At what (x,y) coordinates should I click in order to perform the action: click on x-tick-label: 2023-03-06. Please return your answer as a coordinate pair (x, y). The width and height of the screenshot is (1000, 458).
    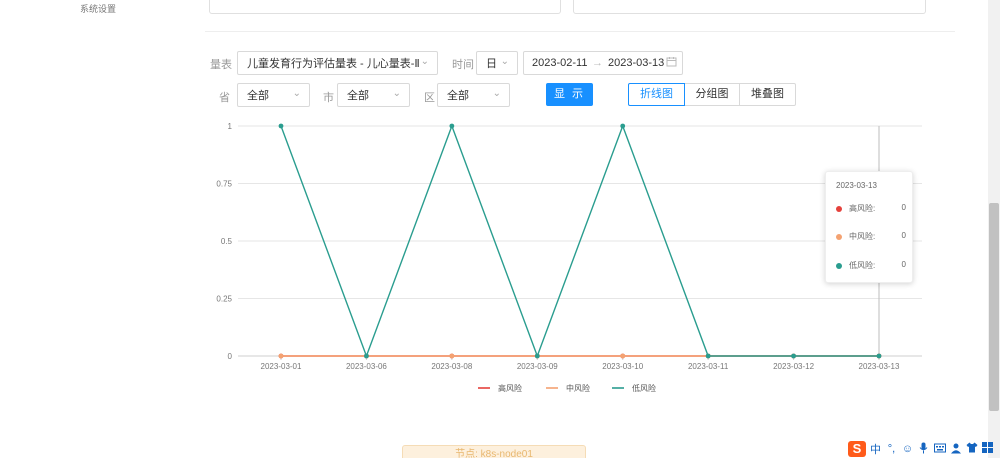
    Looking at the image, I should click on (366, 366).